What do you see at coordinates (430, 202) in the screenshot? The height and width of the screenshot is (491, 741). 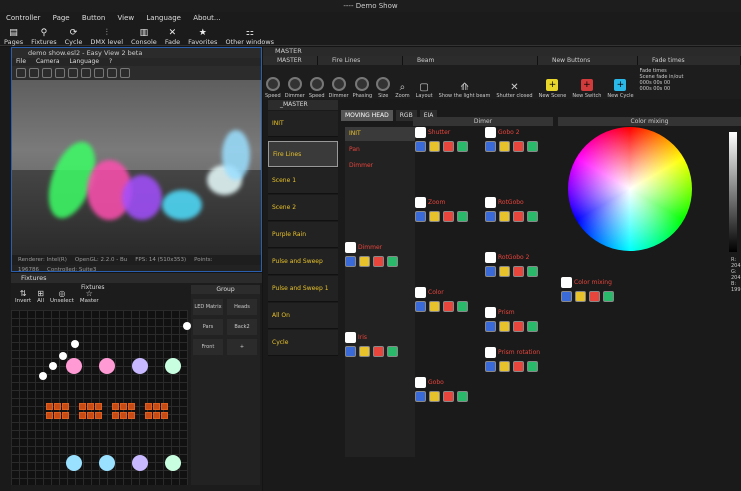 I see `category-zoom: Zoom` at bounding box center [430, 202].